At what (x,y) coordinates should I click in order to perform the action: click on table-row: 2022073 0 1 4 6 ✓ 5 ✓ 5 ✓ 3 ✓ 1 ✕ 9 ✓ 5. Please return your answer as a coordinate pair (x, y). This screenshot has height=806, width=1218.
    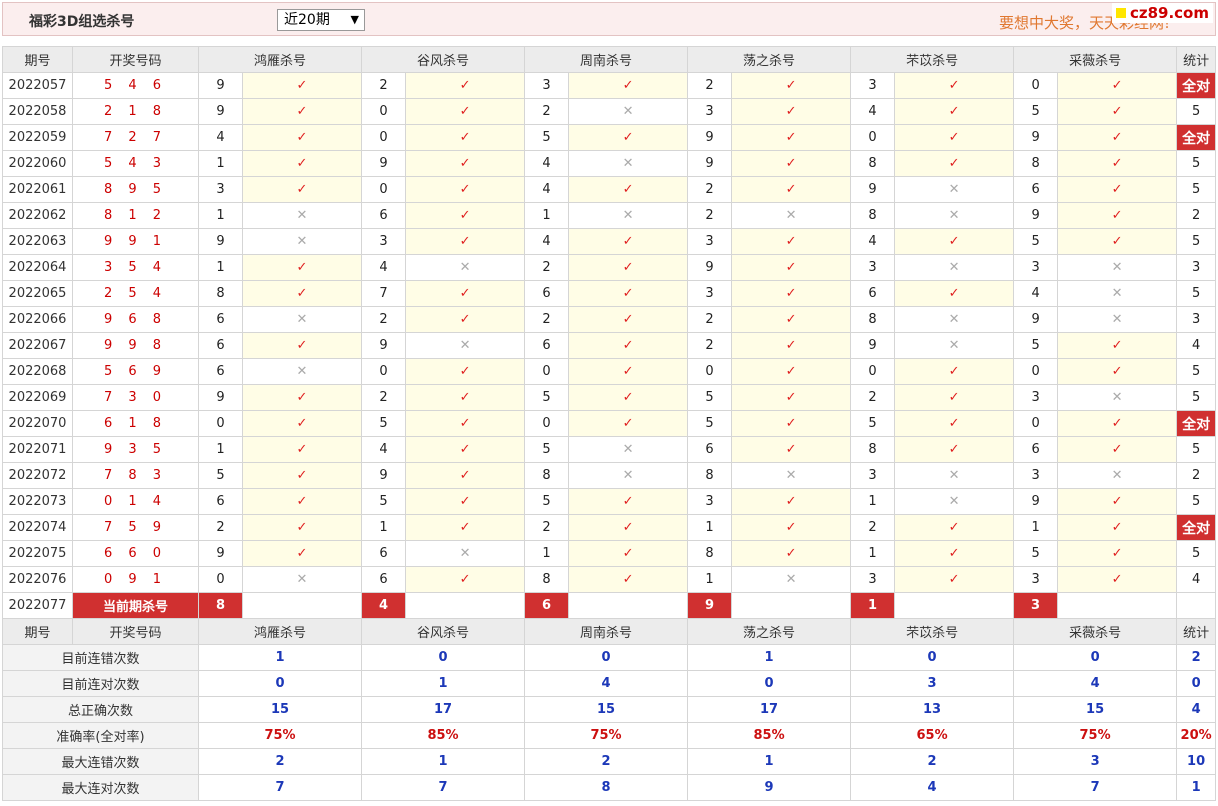
    Looking at the image, I should click on (609, 501).